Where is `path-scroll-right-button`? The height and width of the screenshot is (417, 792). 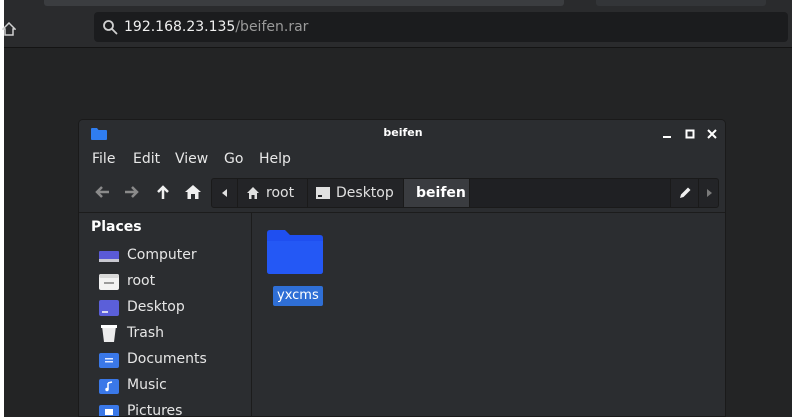 path-scroll-right-button is located at coordinates (708, 193).